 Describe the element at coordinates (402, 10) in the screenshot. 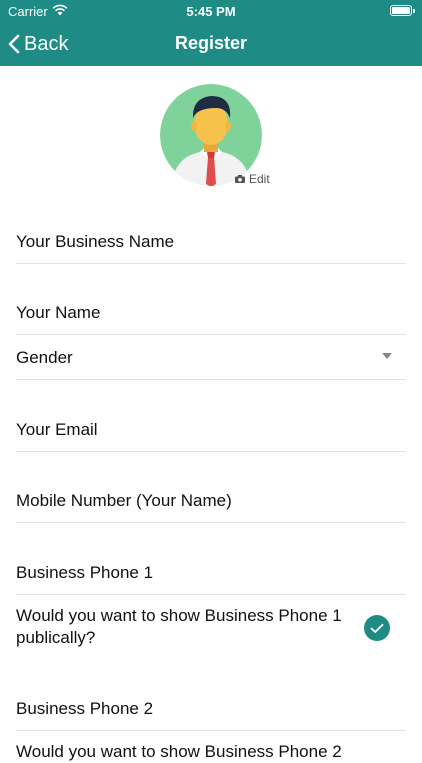

I see `battery-icon` at that location.